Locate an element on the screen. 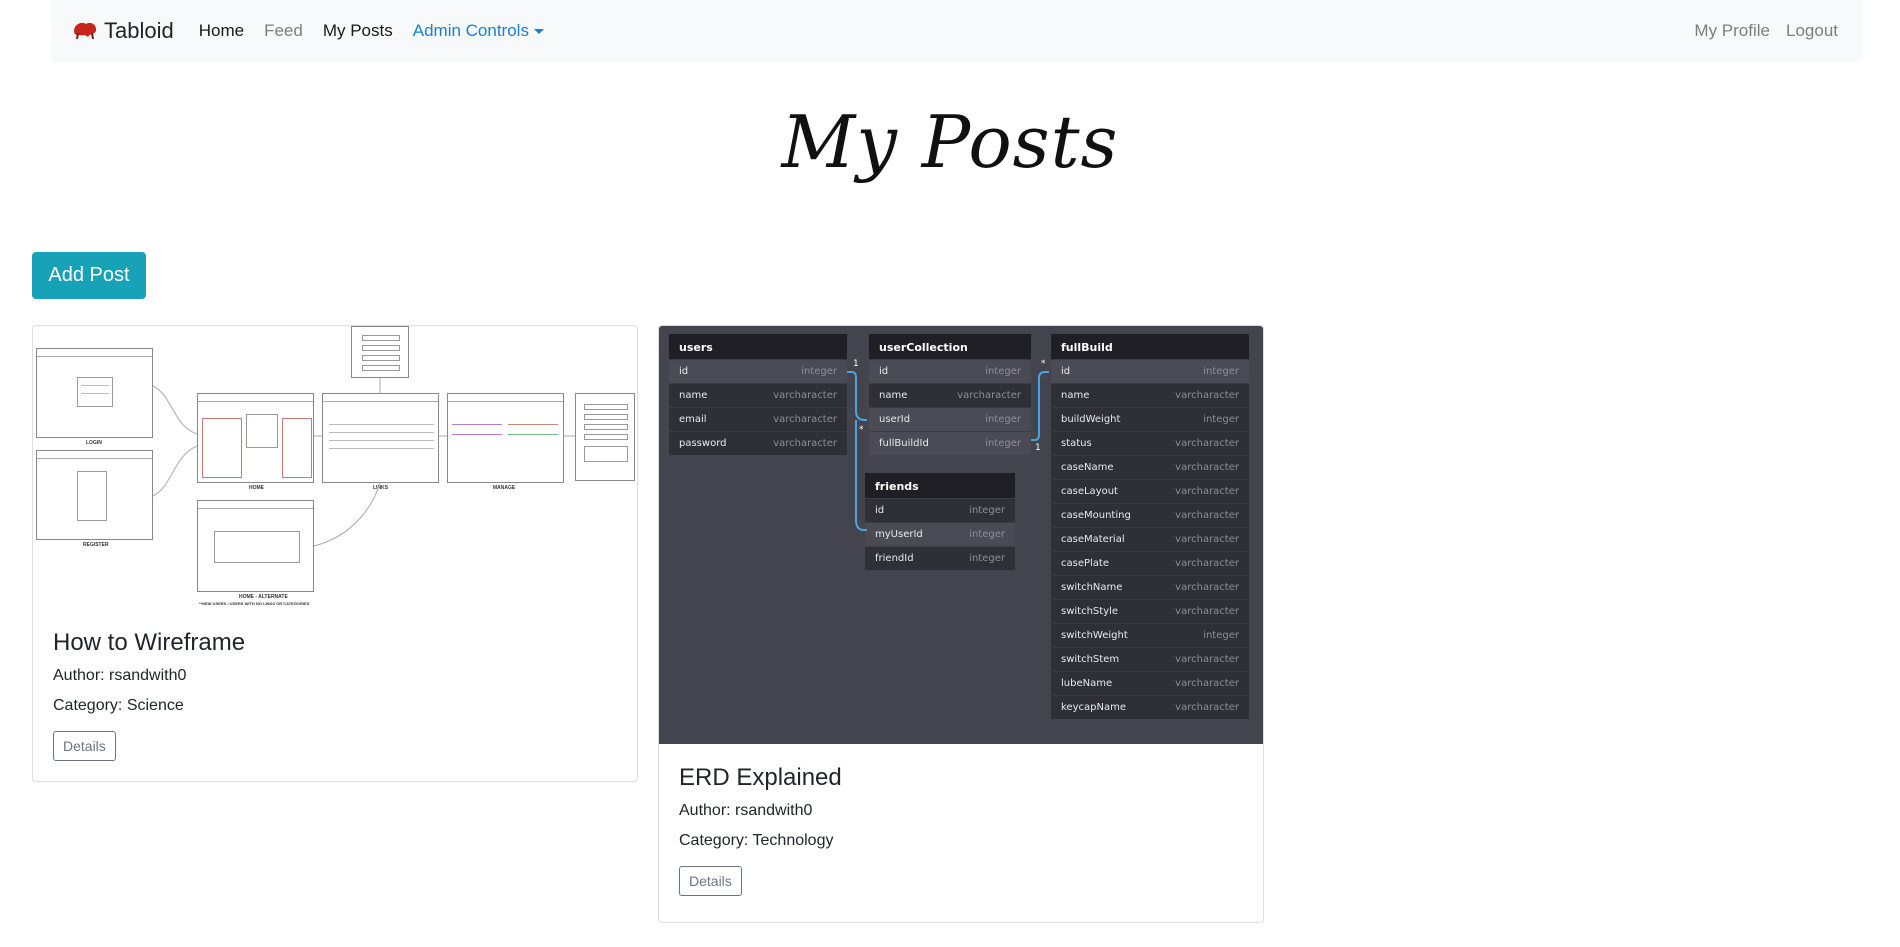 This screenshot has height=947, width=1900. admin-controls-dropdown: Admin Controls is located at coordinates (478, 31).